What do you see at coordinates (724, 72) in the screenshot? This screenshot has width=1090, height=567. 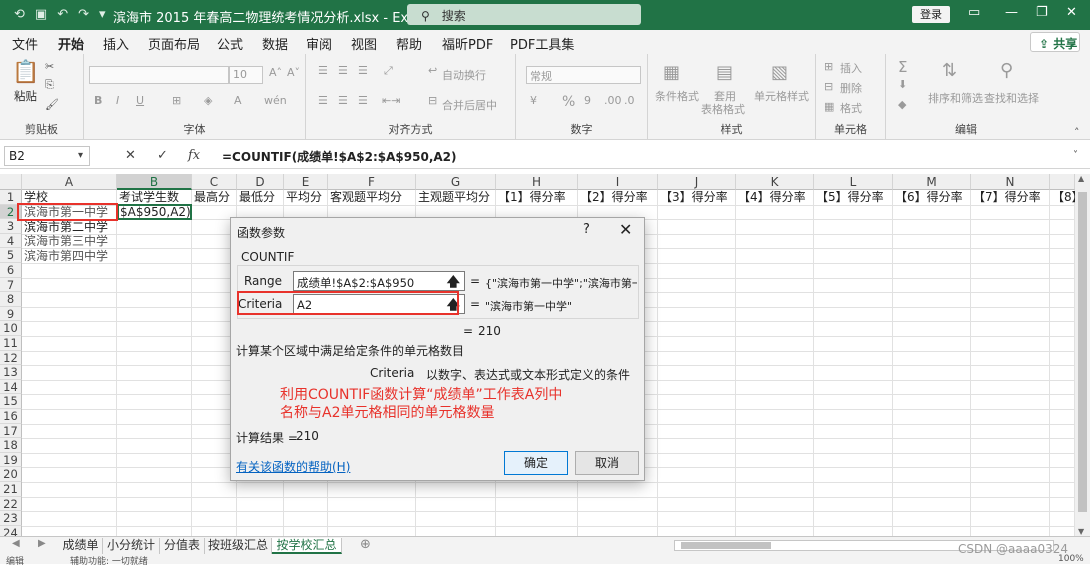 I see `format-table-icon: ▤` at bounding box center [724, 72].